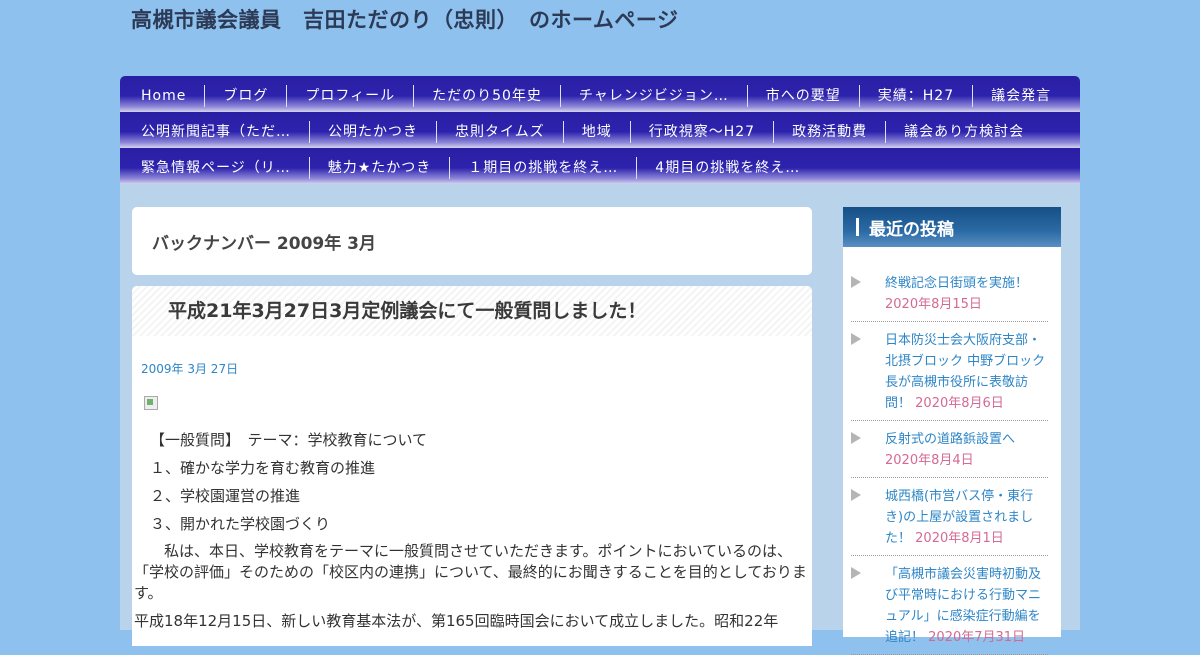 The width and height of the screenshot is (1200, 655). I want to click on recent-post-date: 2020年8月6日, so click(959, 403).